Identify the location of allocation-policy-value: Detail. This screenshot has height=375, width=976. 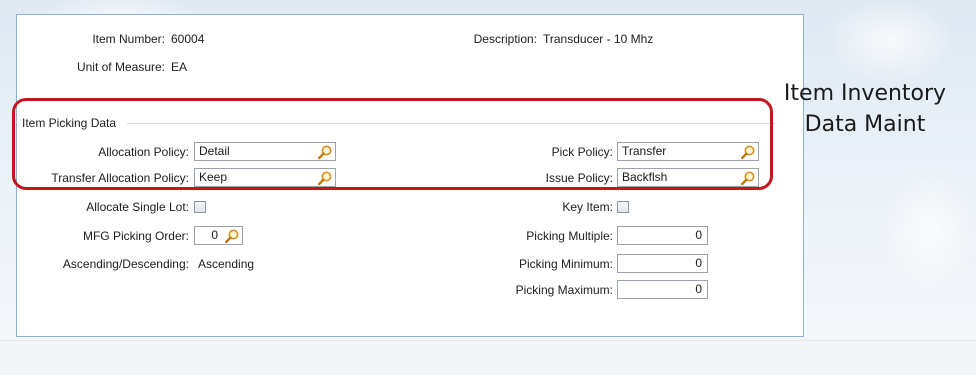
(214, 151).